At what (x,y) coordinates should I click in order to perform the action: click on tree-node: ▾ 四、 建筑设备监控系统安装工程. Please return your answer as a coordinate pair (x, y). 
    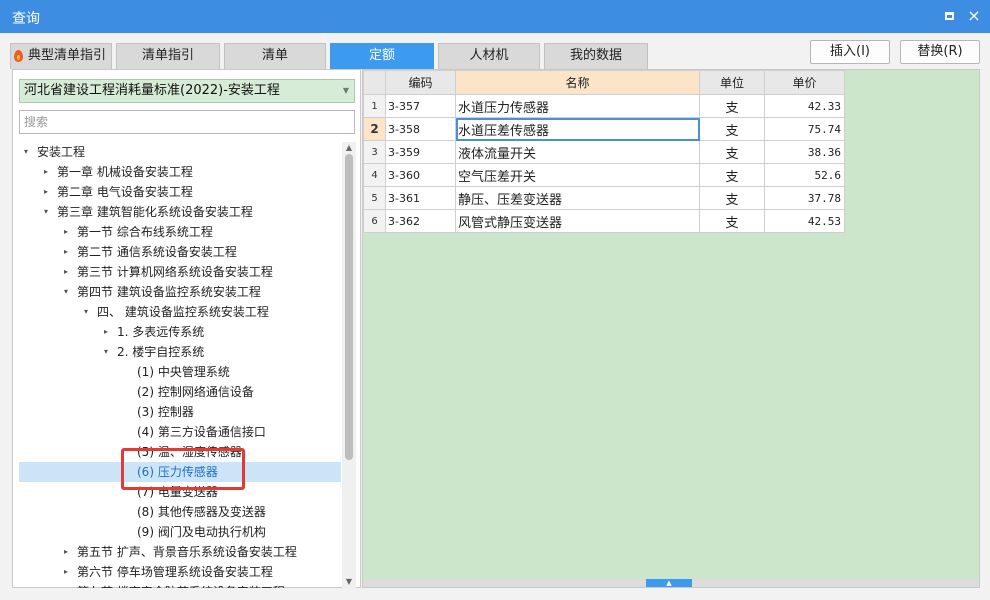
    Looking at the image, I should click on (180, 312).